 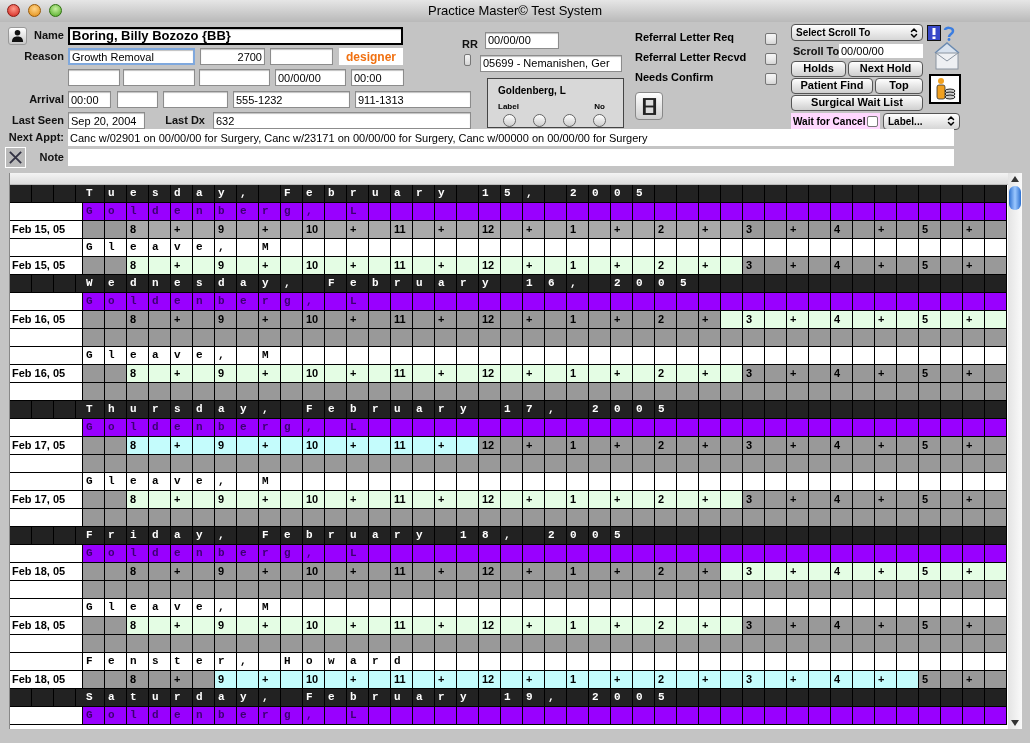 I want to click on text-field: 911-1313, so click(x=413, y=99).